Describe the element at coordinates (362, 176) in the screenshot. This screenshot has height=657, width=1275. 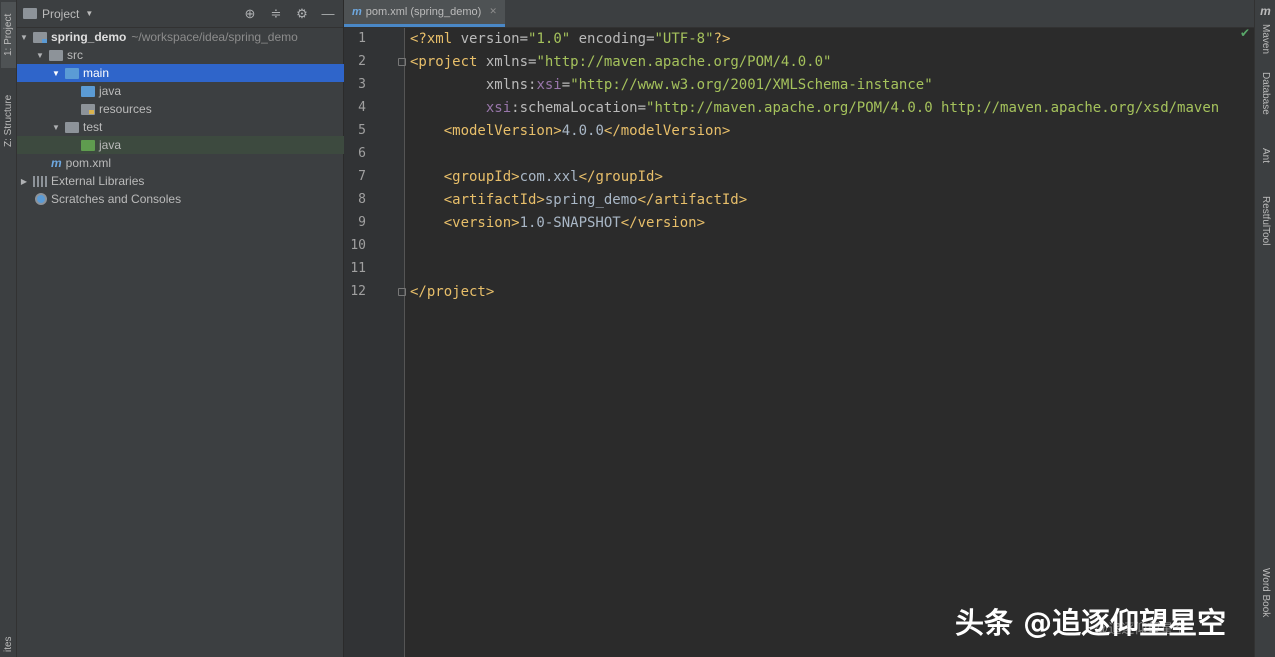
I see `line-number: 7` at that location.